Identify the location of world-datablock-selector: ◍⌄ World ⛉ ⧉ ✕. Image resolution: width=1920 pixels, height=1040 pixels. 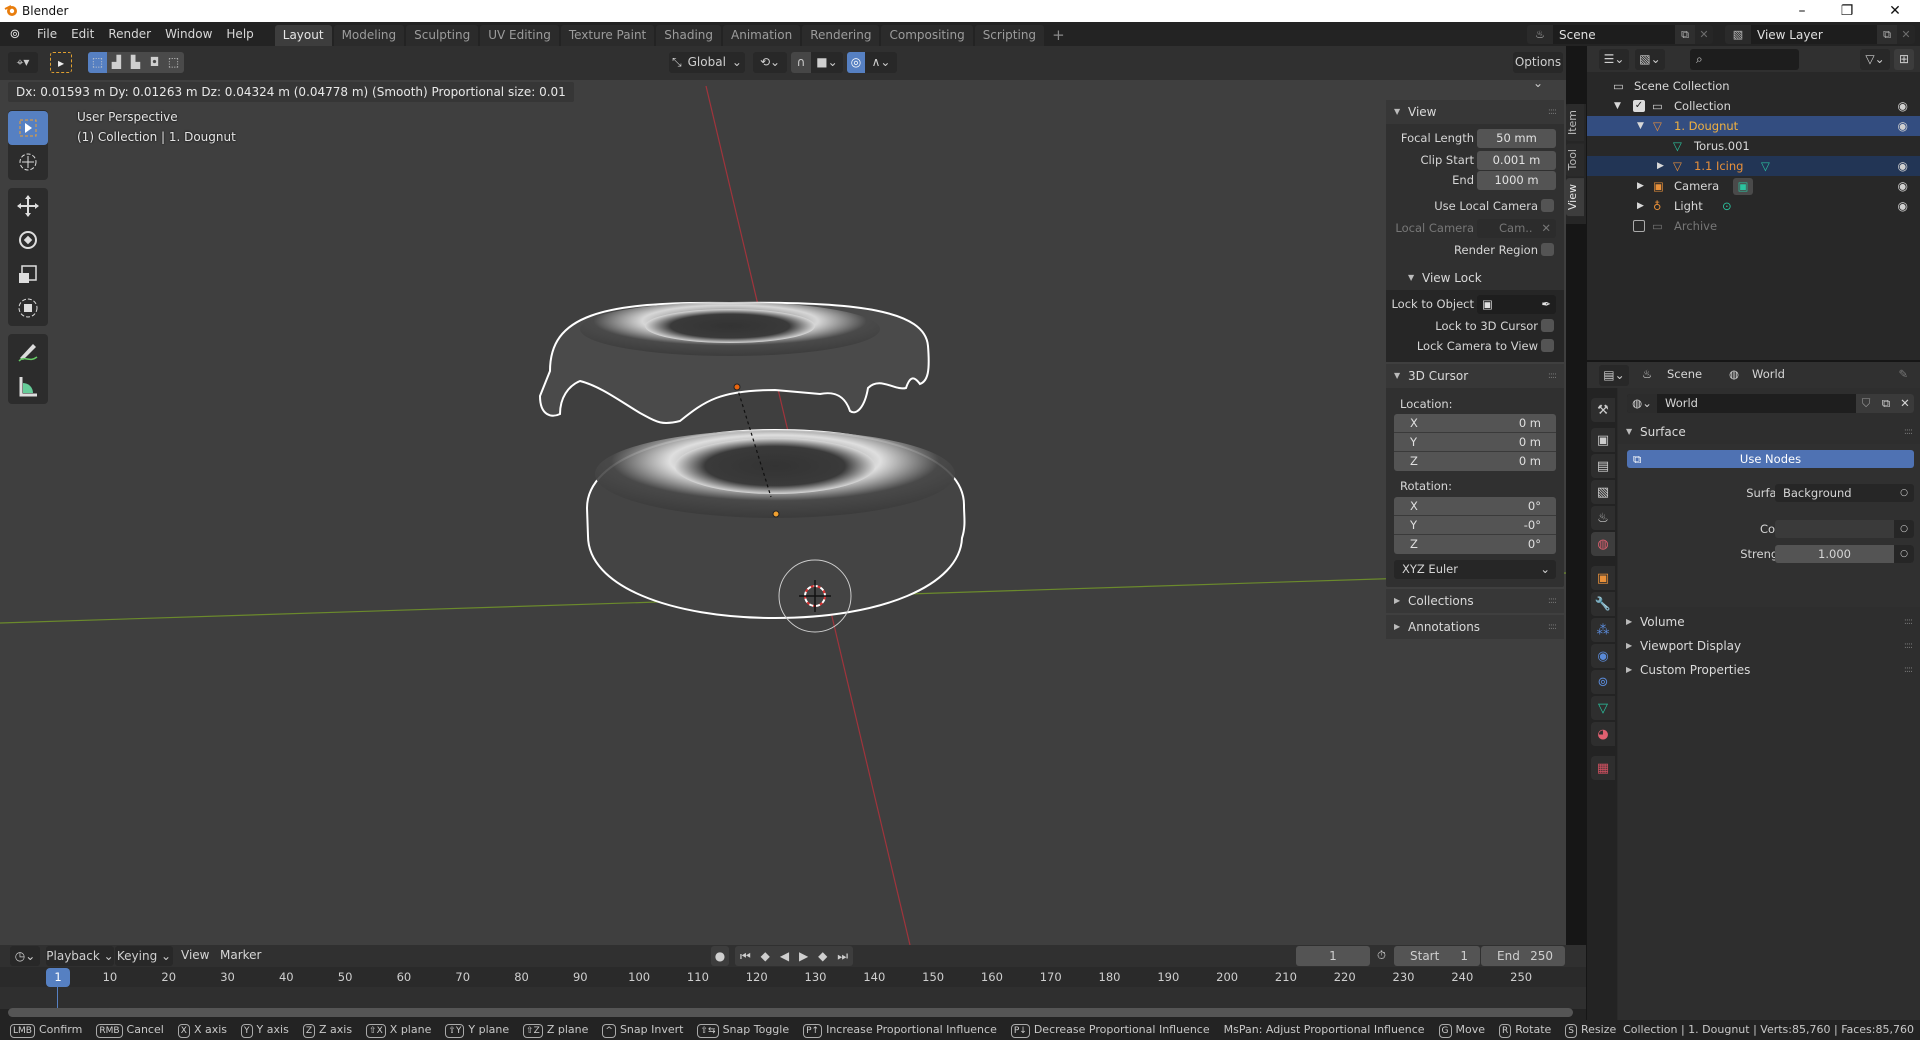
(1770, 403).